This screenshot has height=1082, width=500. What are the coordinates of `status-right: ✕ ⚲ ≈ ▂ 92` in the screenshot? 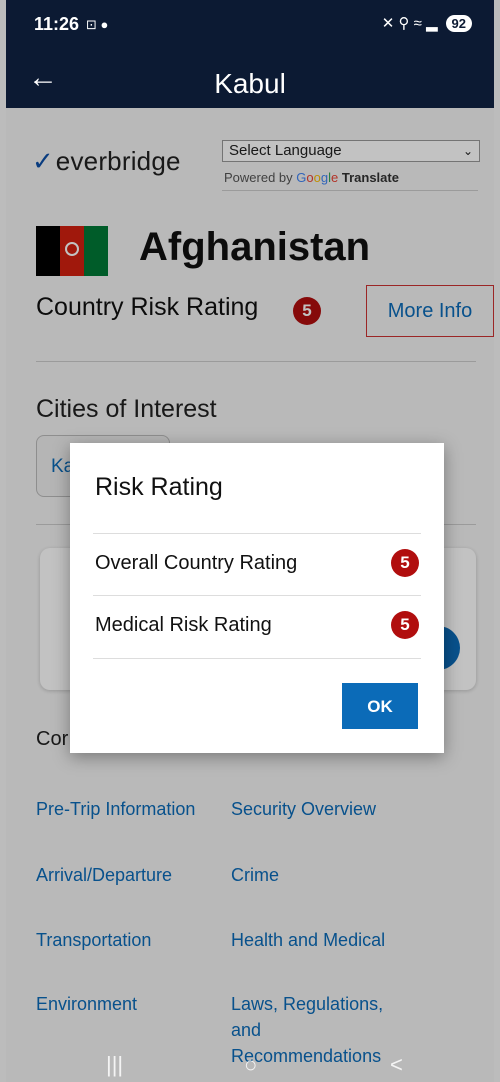 It's located at (427, 23).